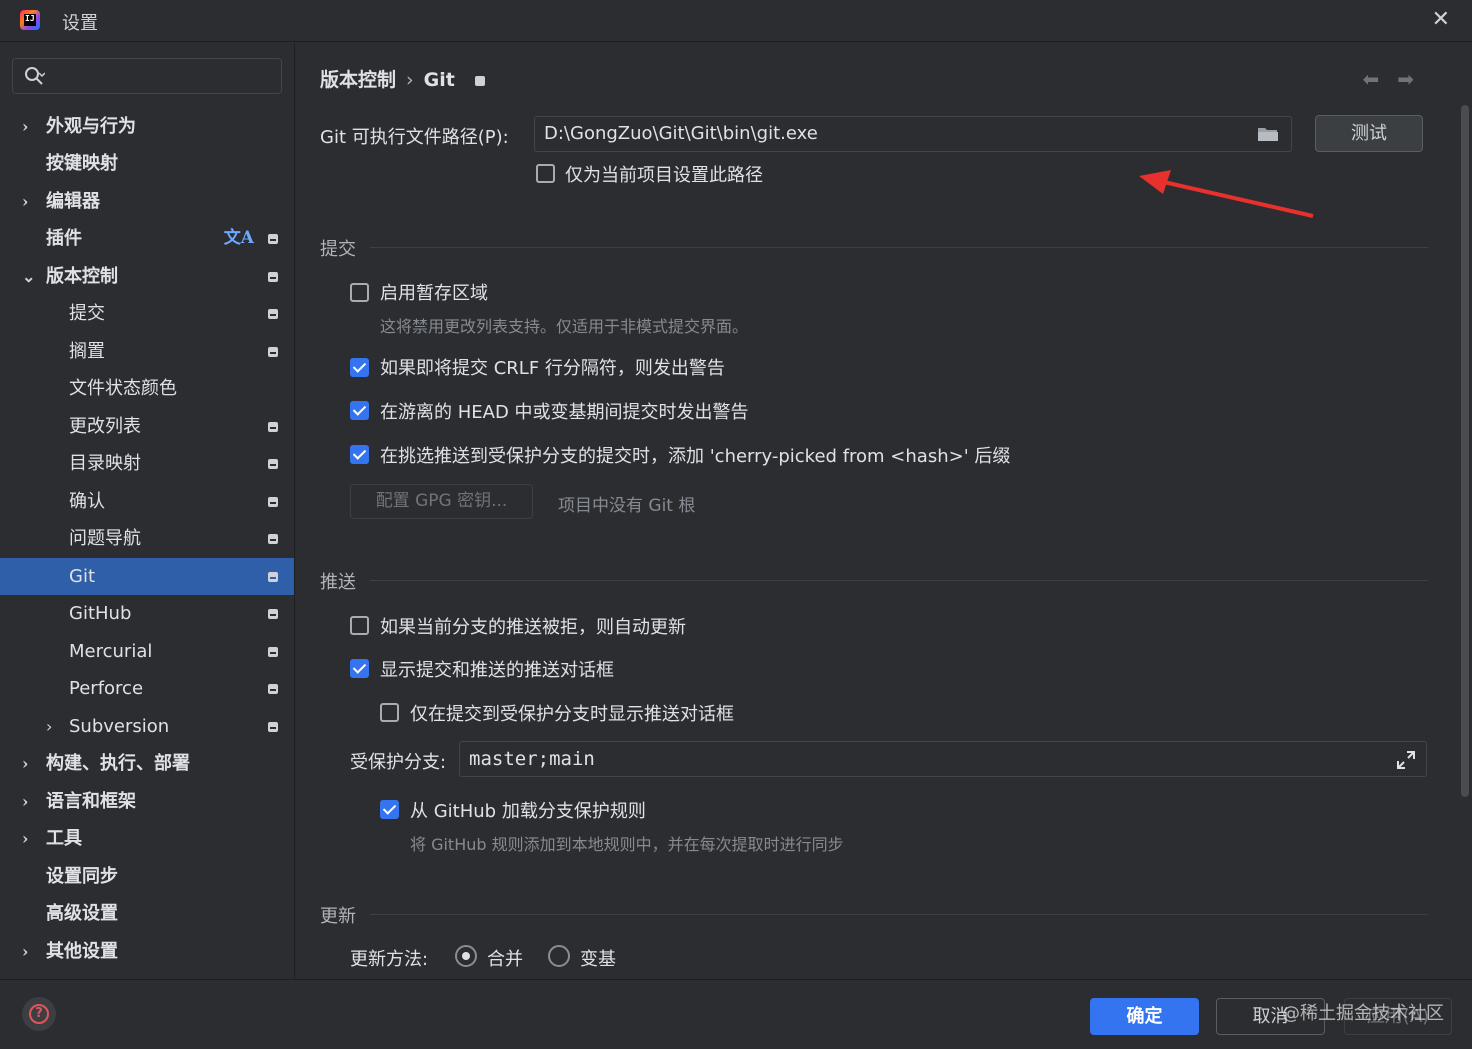 Image resolution: width=1472 pixels, height=1049 pixels. What do you see at coordinates (1268, 134) in the screenshot?
I see `folder-icon` at bounding box center [1268, 134].